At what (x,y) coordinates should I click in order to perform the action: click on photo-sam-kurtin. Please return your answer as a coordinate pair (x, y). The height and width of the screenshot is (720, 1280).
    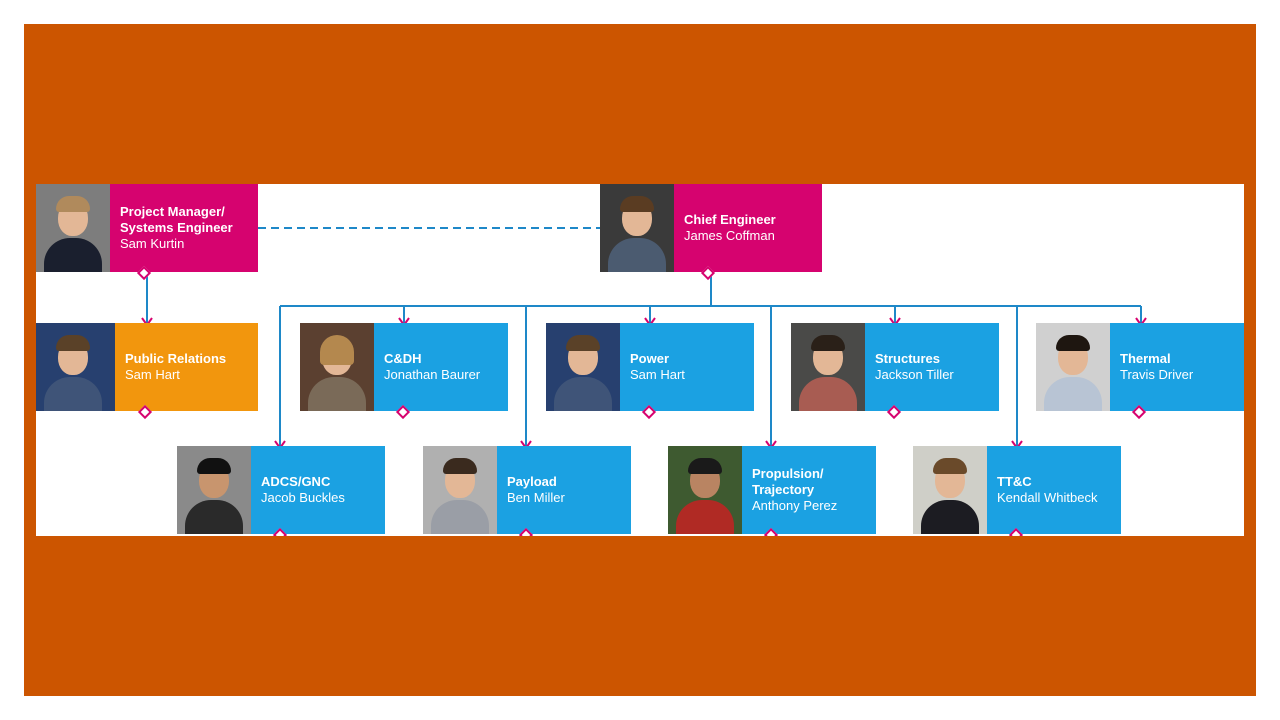
    Looking at the image, I should click on (73, 228).